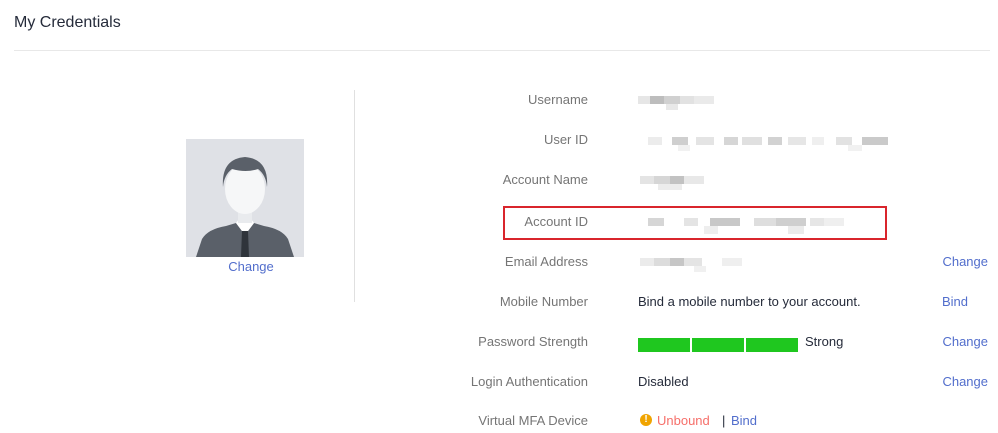 Image resolution: width=998 pixels, height=433 pixels. What do you see at coordinates (499, 141) in the screenshot?
I see `row-user-id: User ID` at bounding box center [499, 141].